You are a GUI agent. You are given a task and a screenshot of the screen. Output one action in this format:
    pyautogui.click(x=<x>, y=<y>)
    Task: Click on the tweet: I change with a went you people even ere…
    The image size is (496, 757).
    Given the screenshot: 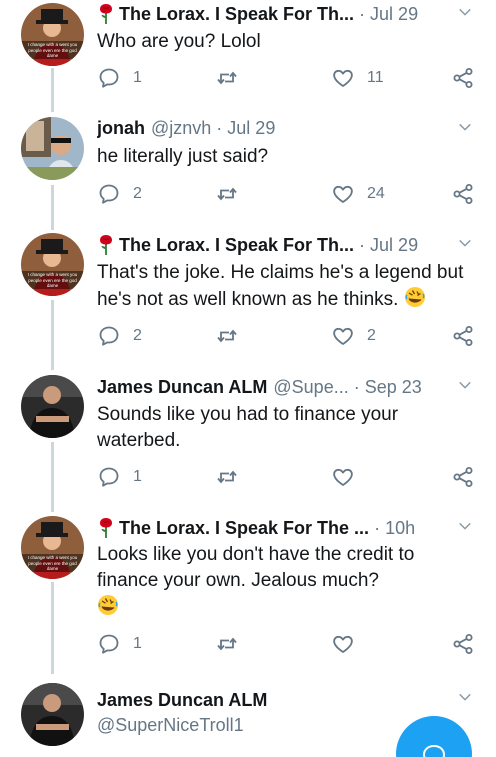 What is the action you would take?
    pyautogui.click(x=248, y=55)
    